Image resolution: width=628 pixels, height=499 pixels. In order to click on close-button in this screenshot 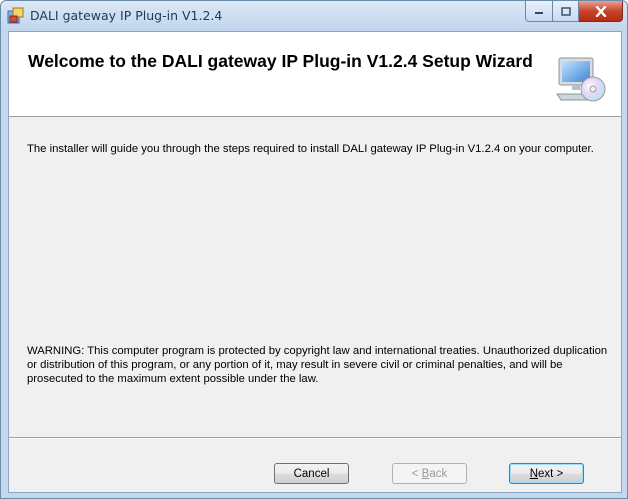, I will do `click(601, 11)`.